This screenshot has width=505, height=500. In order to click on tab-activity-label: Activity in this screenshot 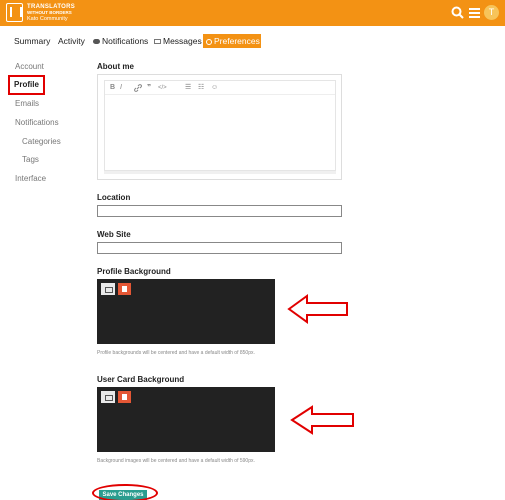, I will do `click(71, 41)`.